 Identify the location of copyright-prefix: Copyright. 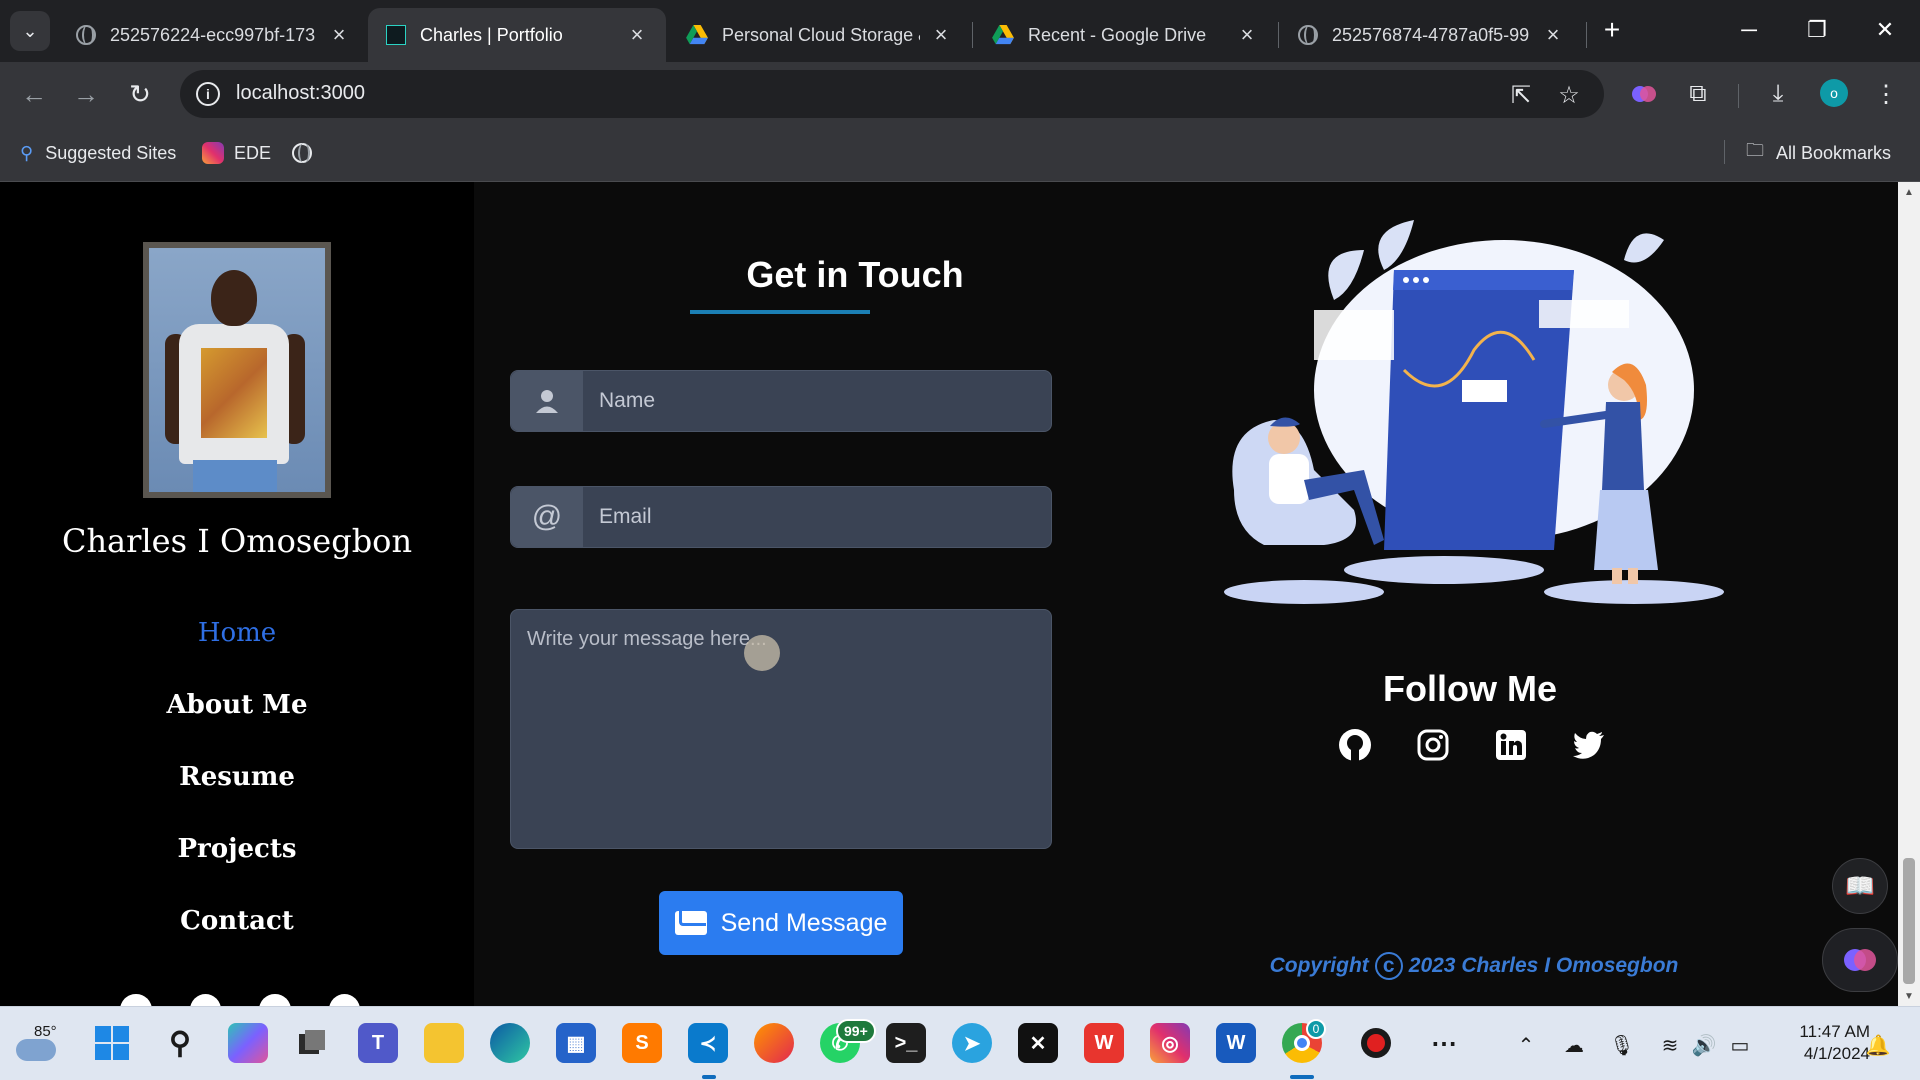
(1319, 965).